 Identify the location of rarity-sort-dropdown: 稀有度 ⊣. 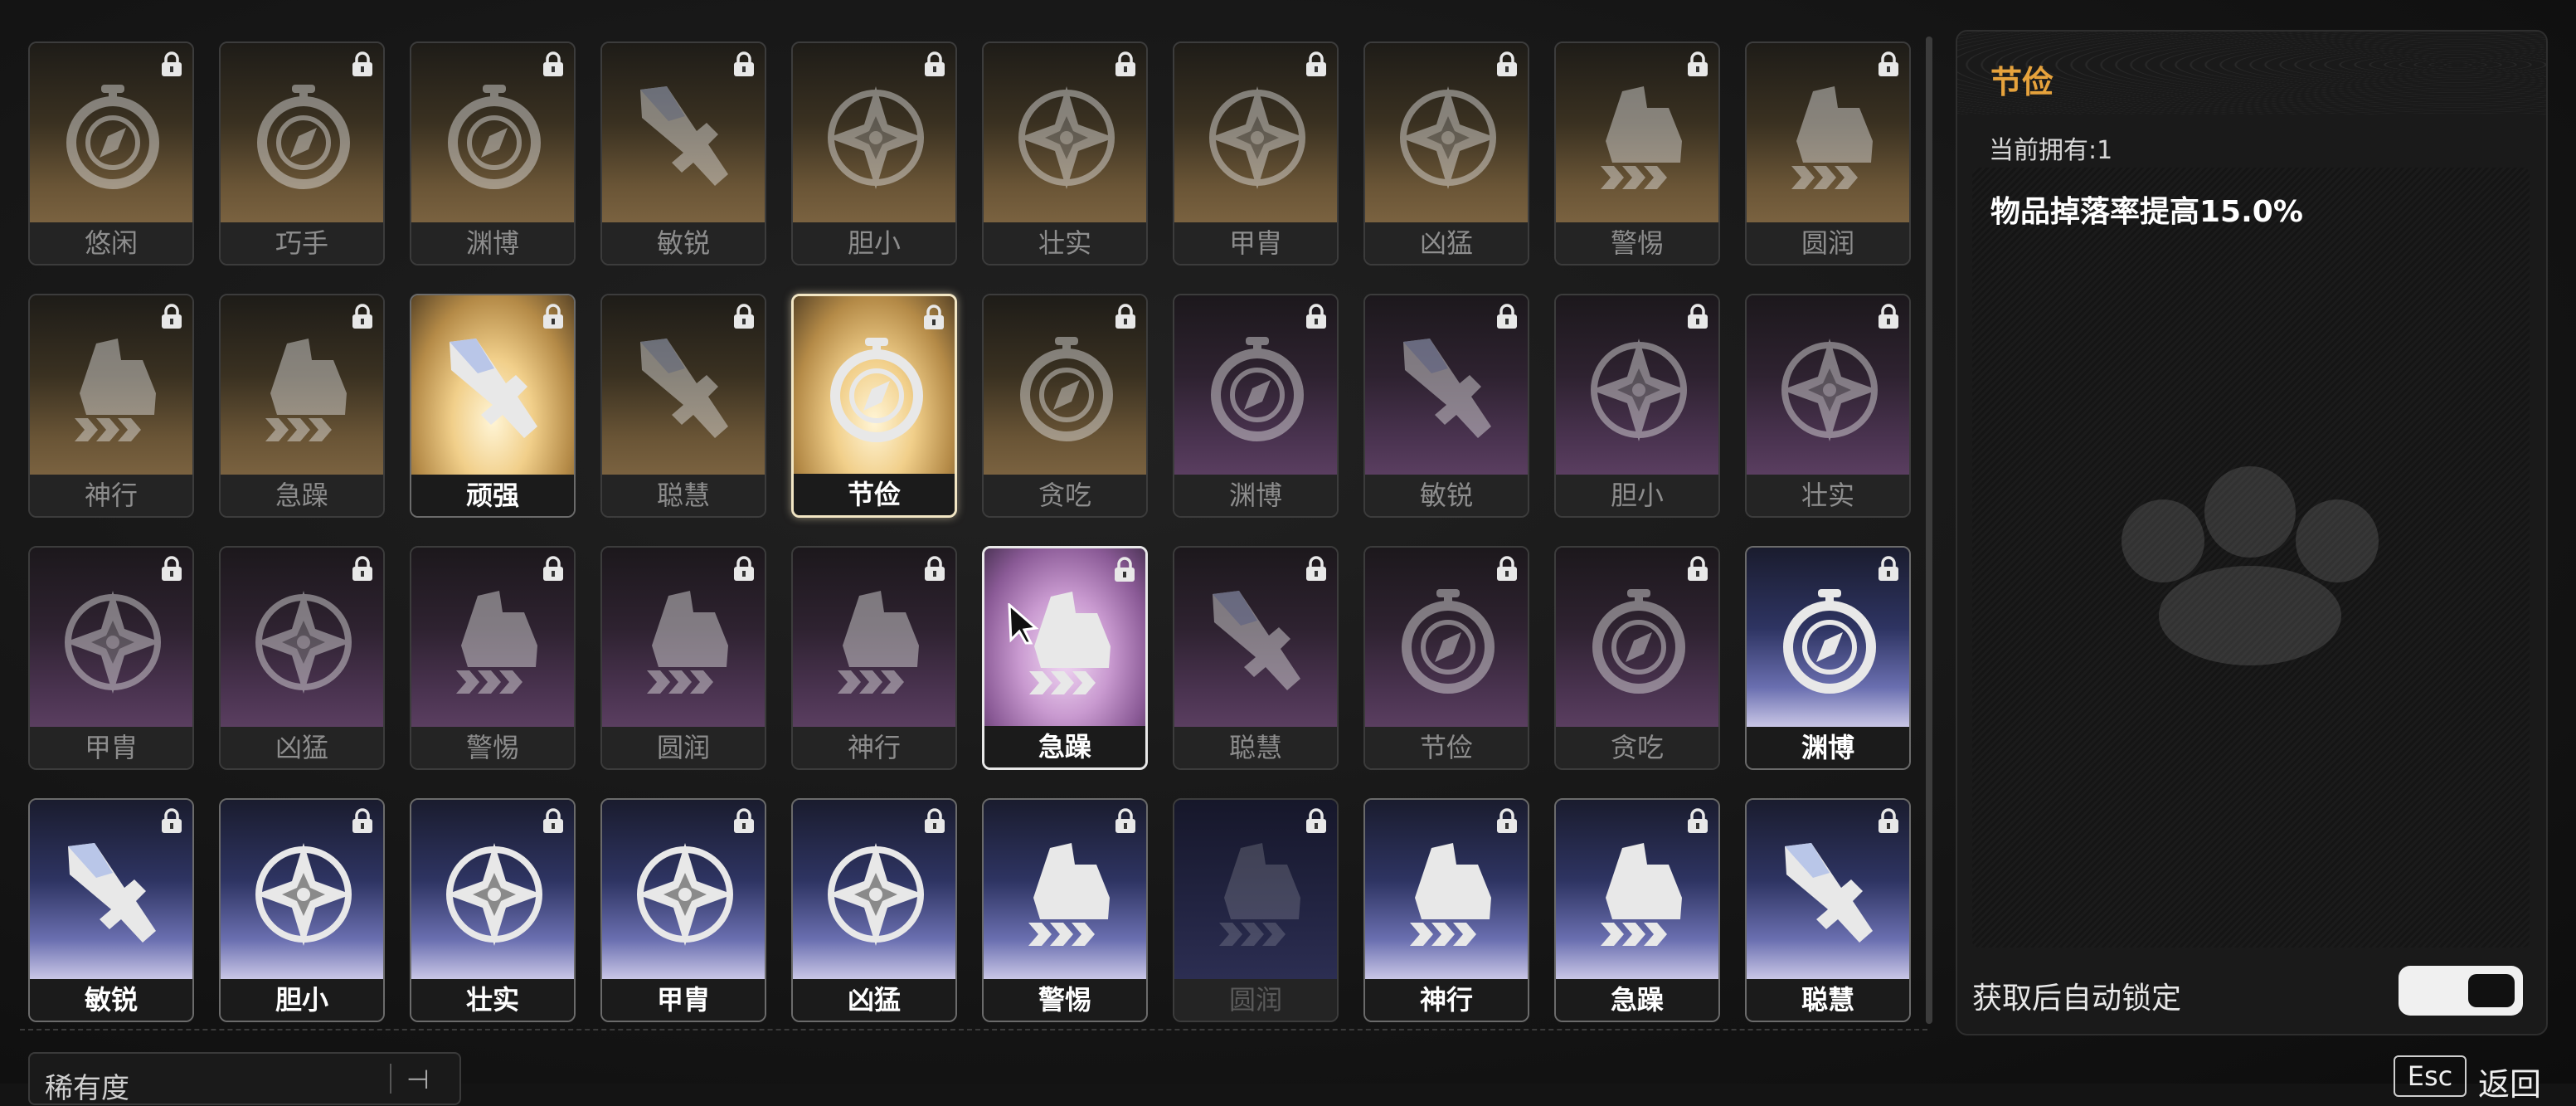
(244, 1078).